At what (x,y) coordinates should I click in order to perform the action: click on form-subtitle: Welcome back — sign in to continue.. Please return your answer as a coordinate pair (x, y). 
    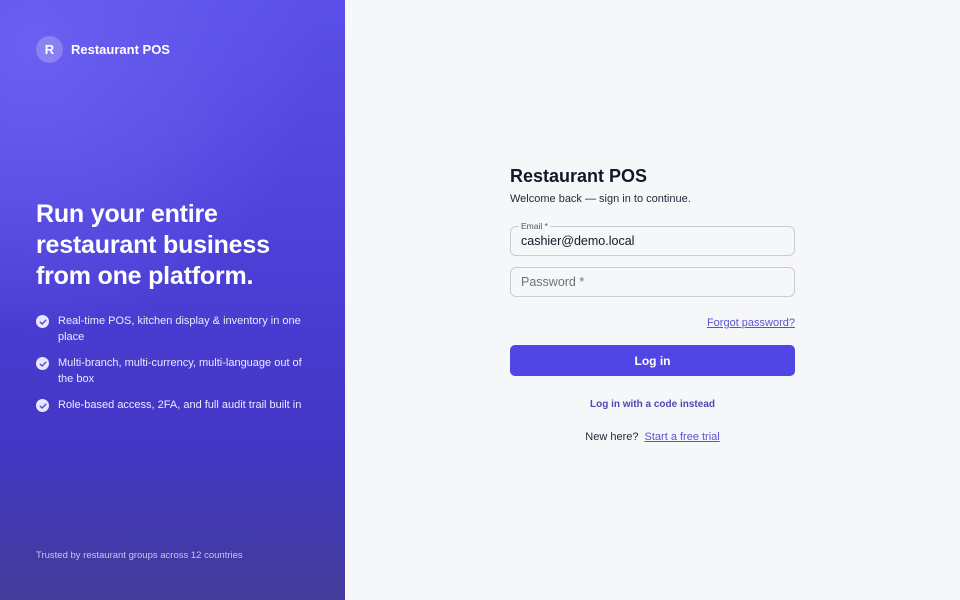
    Looking at the image, I should click on (600, 199).